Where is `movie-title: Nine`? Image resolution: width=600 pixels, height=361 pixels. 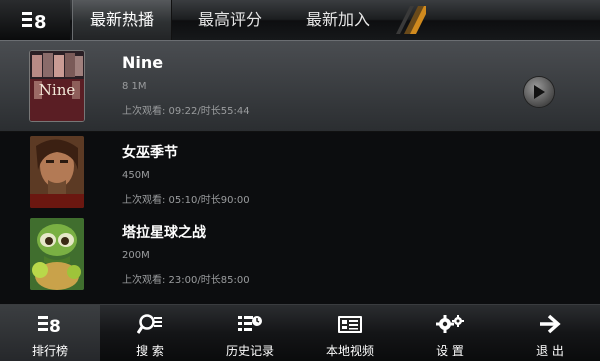 movie-title: Nine is located at coordinates (143, 62).